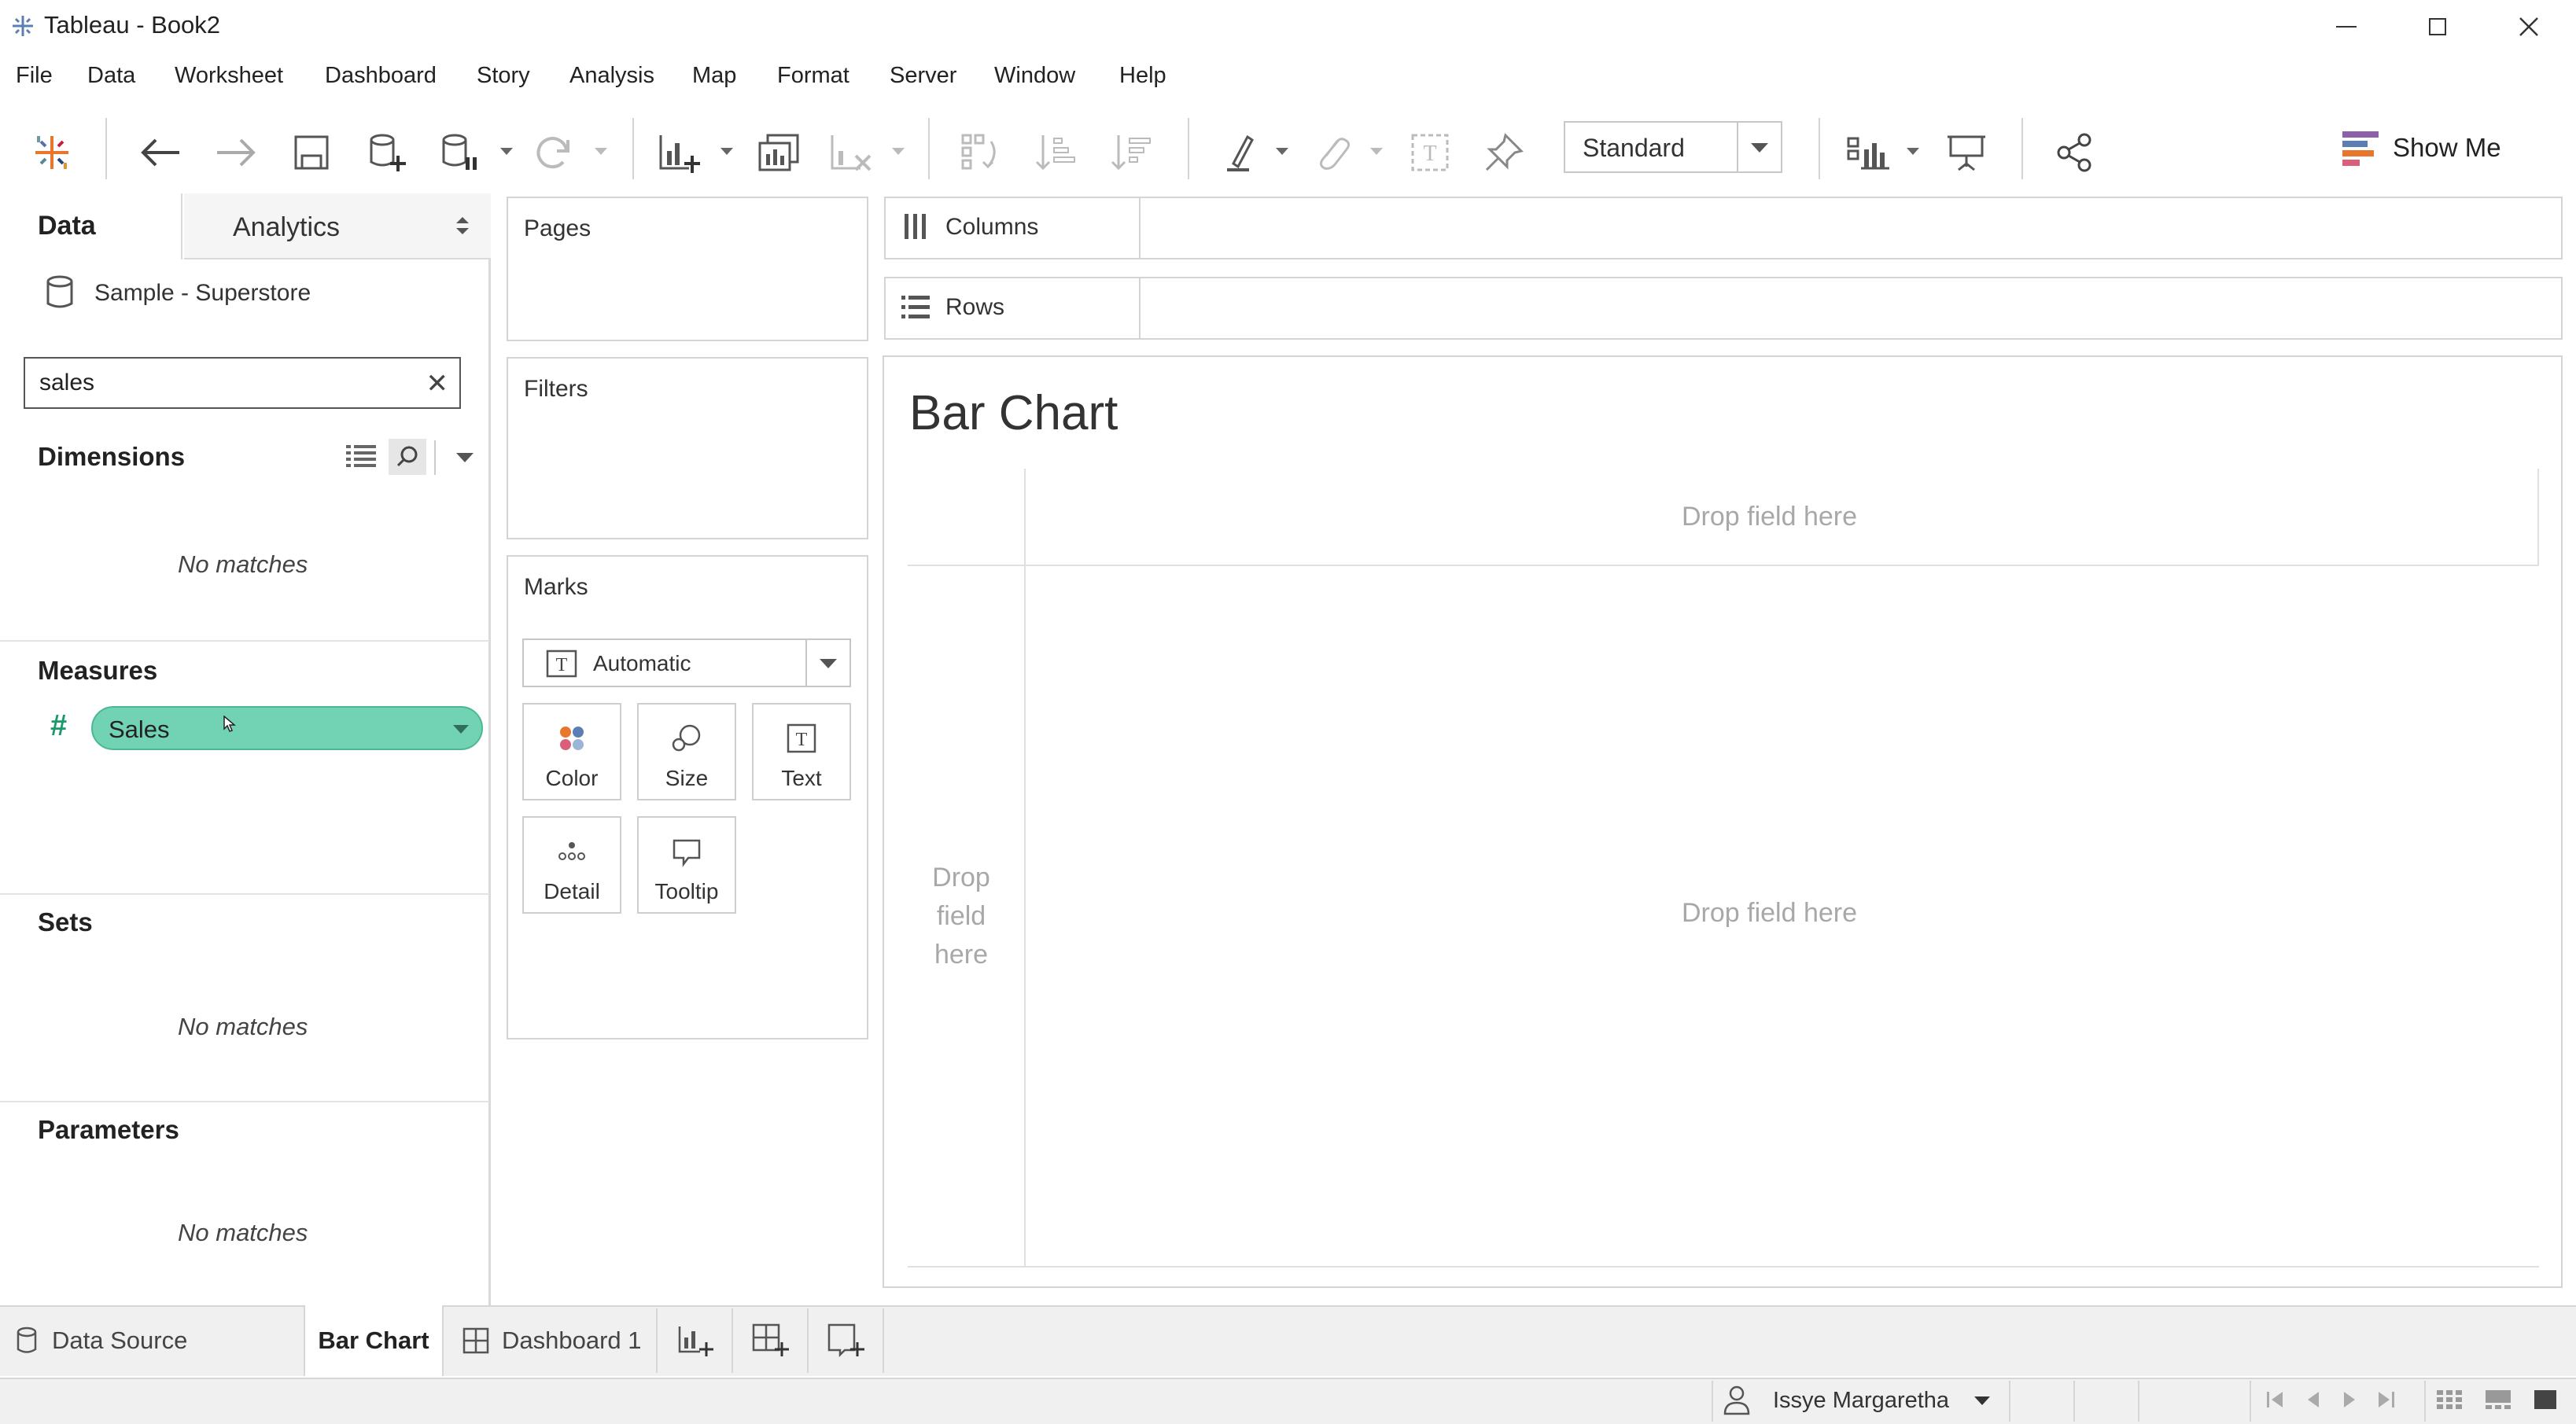  What do you see at coordinates (1861, 1401) in the screenshot?
I see `user-name: Issye Margaretha` at bounding box center [1861, 1401].